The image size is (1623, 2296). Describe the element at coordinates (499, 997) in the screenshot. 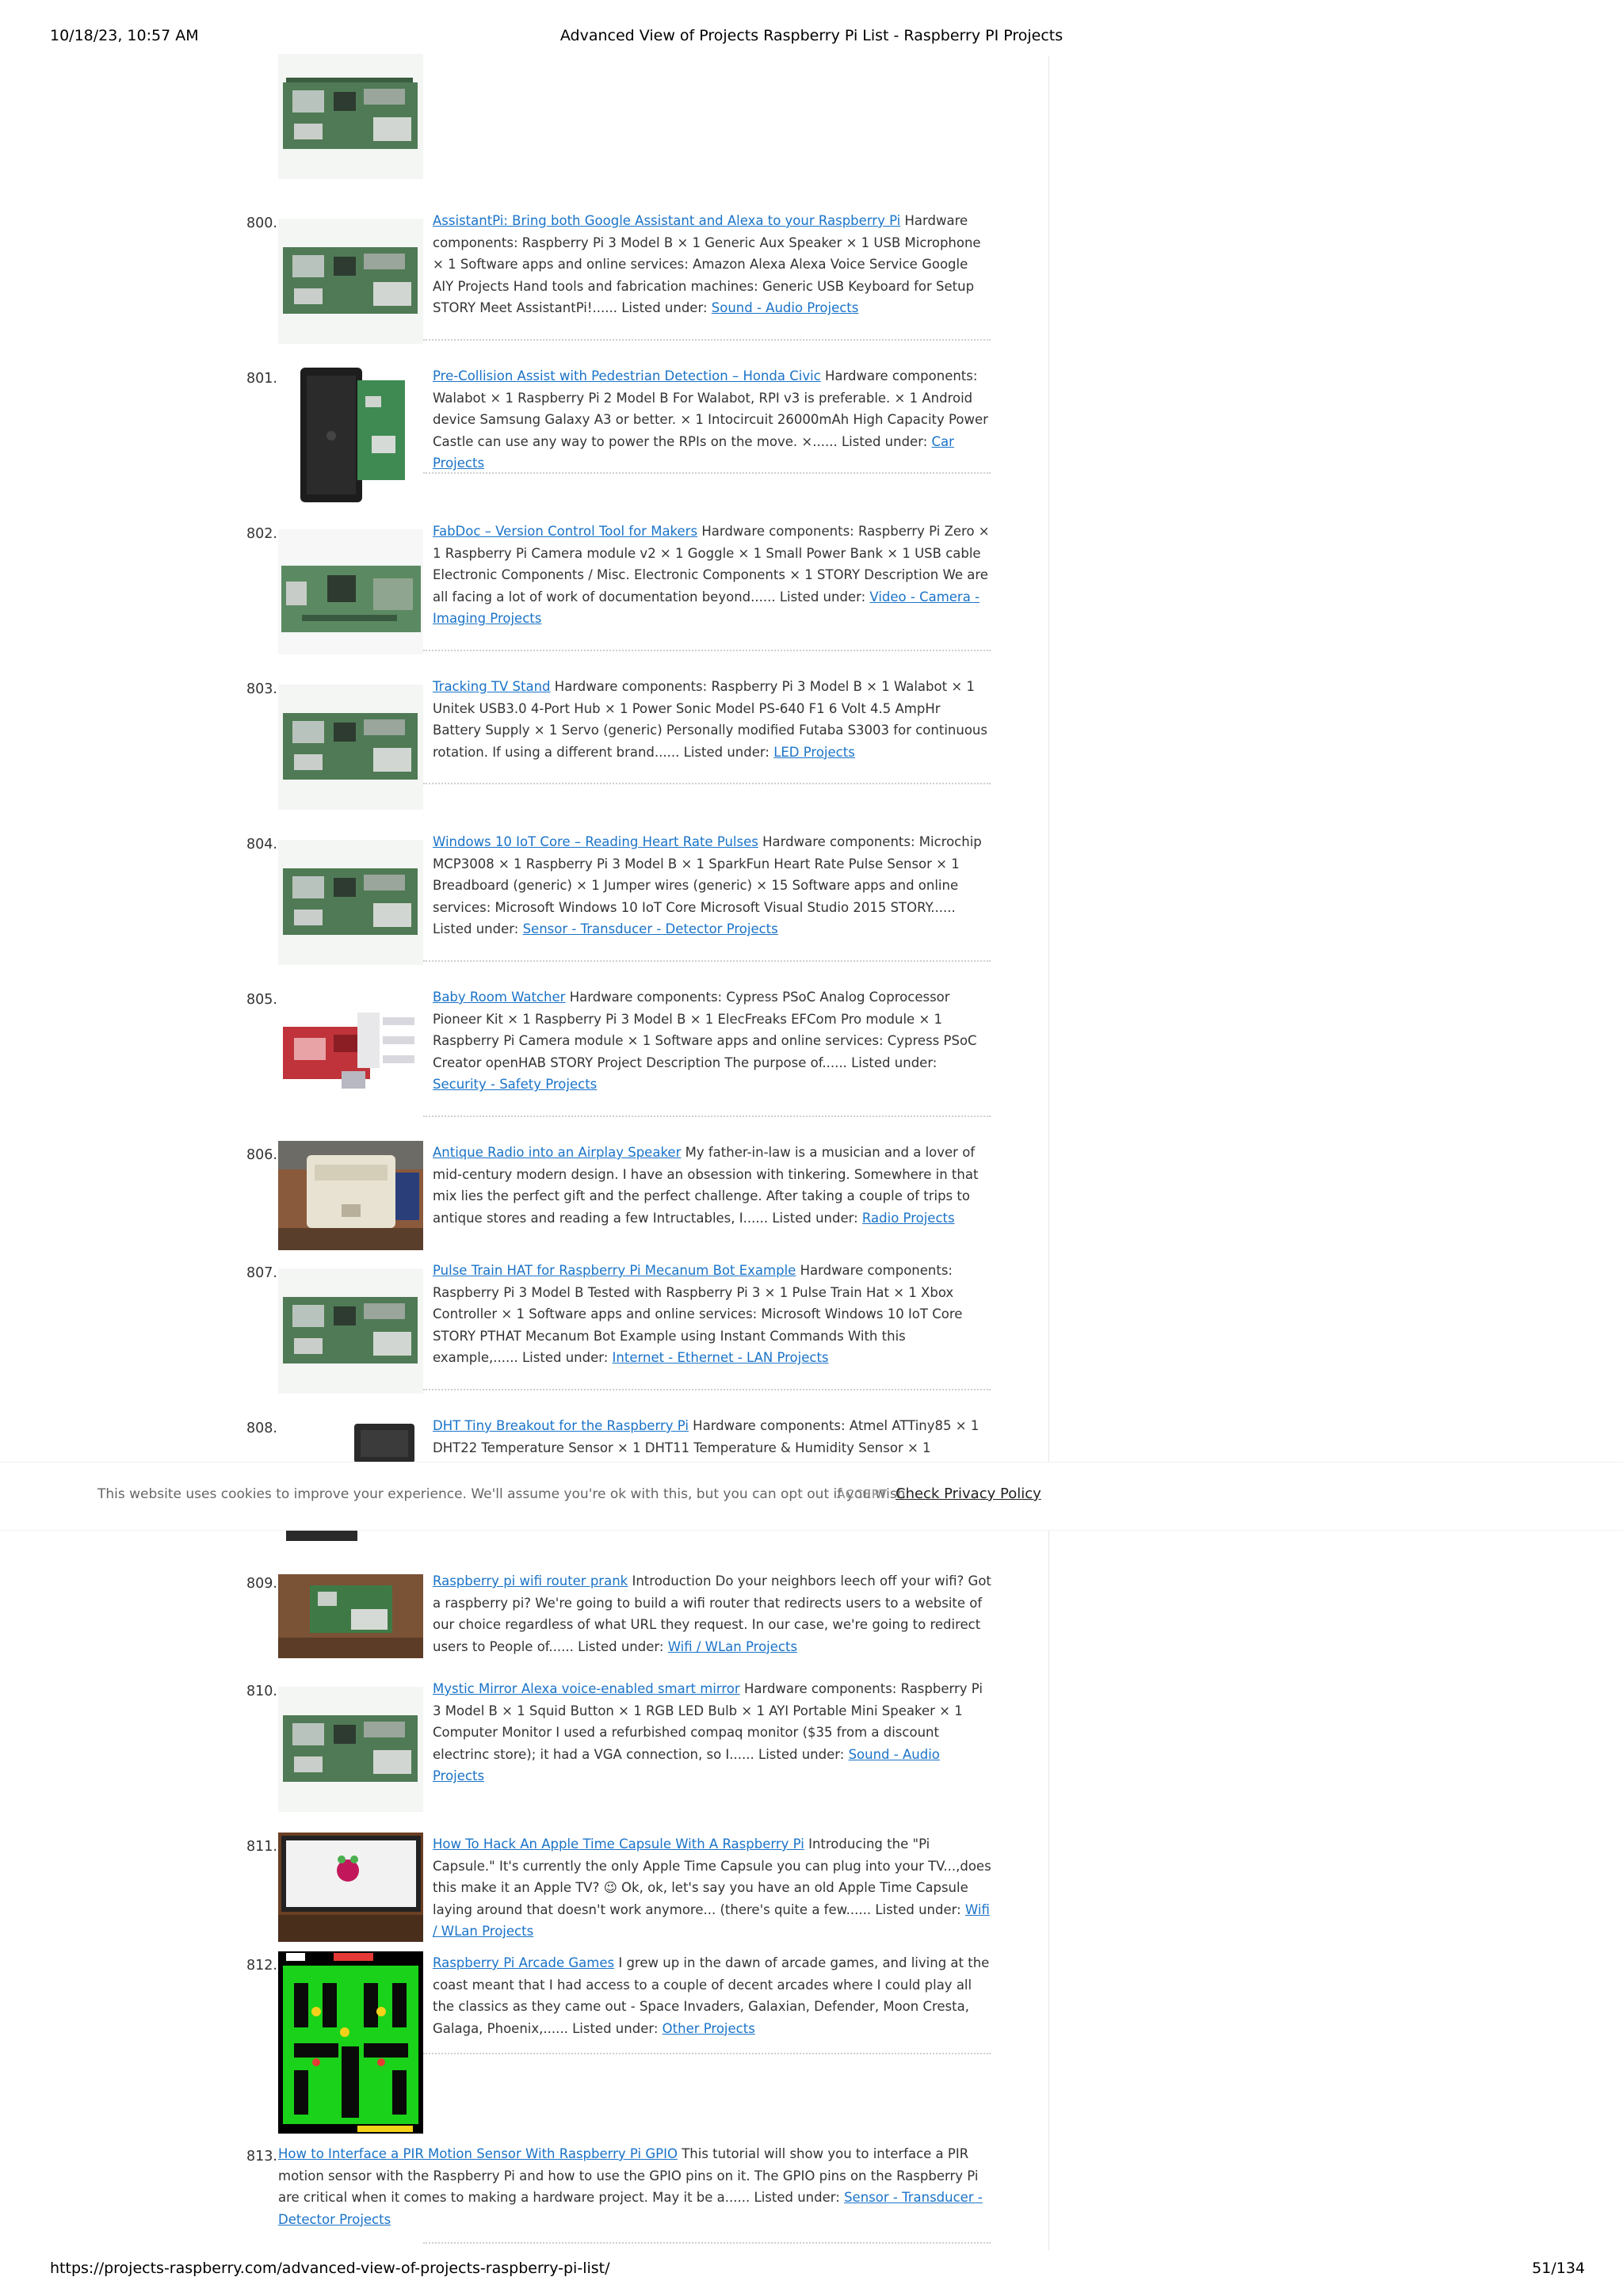

I see `project-link: Baby Room Watcher` at that location.